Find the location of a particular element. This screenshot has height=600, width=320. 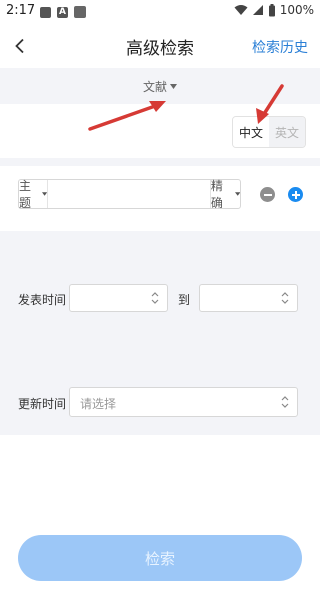

publish-time-to-label: 到 is located at coordinates (184, 300).